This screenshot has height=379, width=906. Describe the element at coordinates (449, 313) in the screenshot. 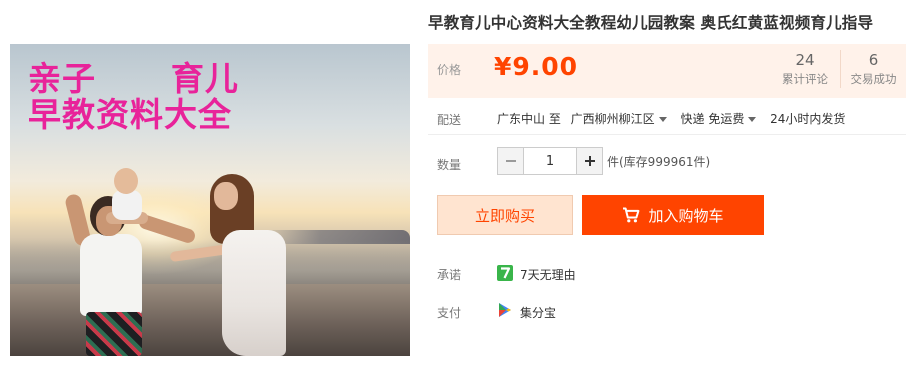

I see `payment-label: 支付` at that location.